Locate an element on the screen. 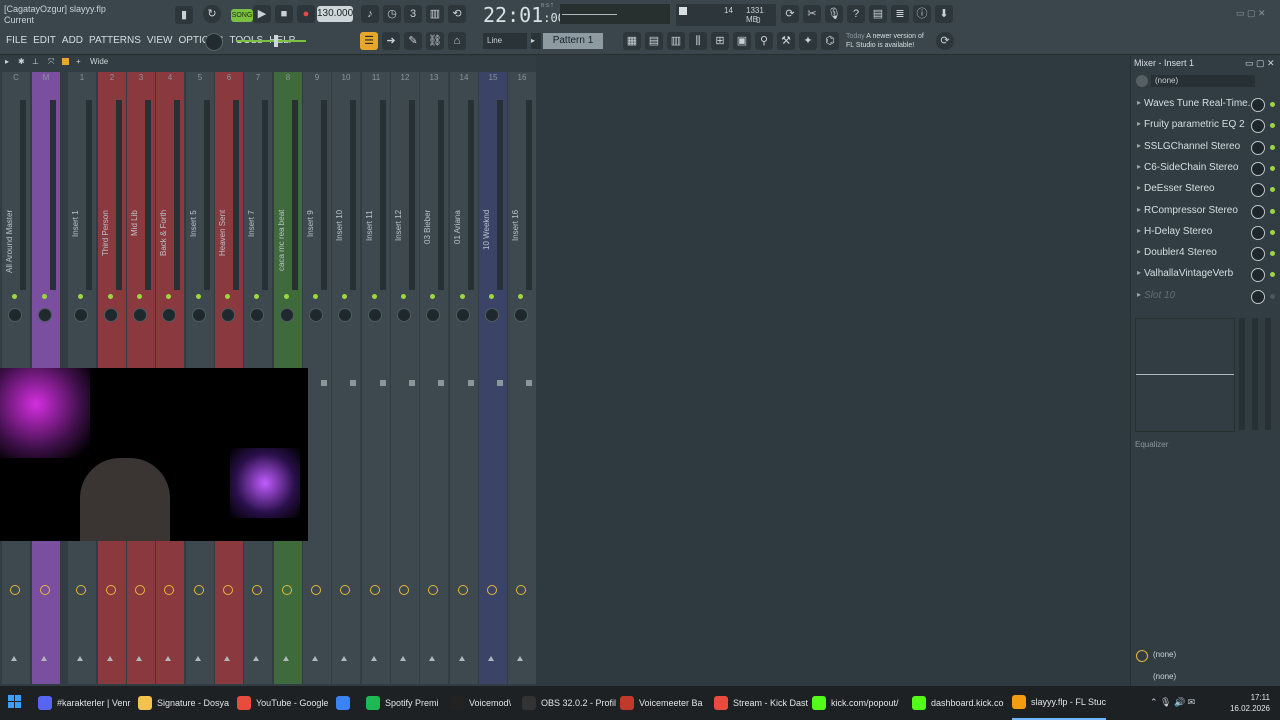 The image size is (1280, 720). taskbar-app: kick.com/popout/ is located at coordinates (855, 703).